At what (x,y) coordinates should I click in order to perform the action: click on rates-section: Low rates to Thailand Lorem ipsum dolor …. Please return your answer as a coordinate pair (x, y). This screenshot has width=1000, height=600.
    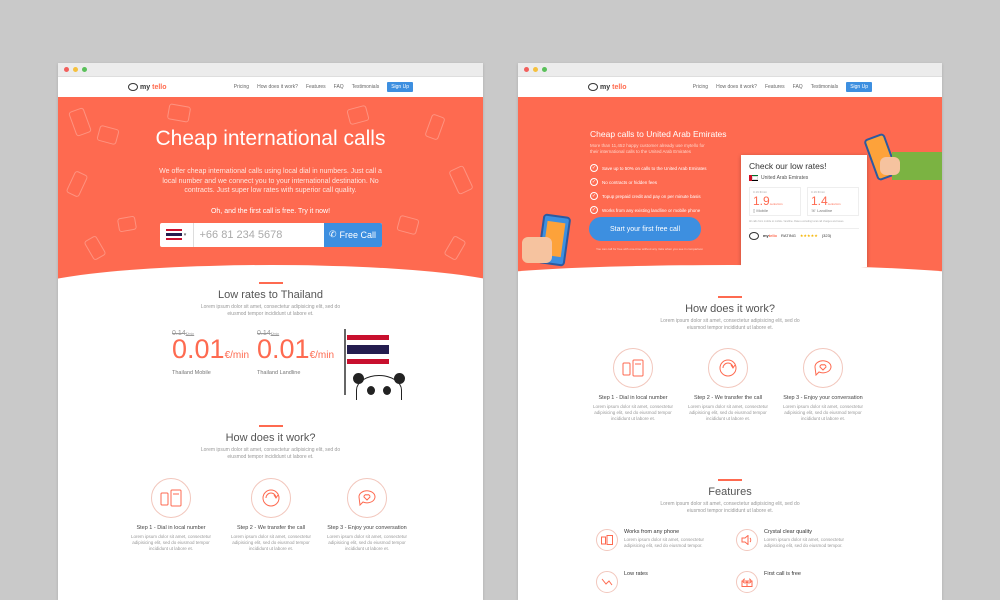
    Looking at the image, I should click on (270, 342).